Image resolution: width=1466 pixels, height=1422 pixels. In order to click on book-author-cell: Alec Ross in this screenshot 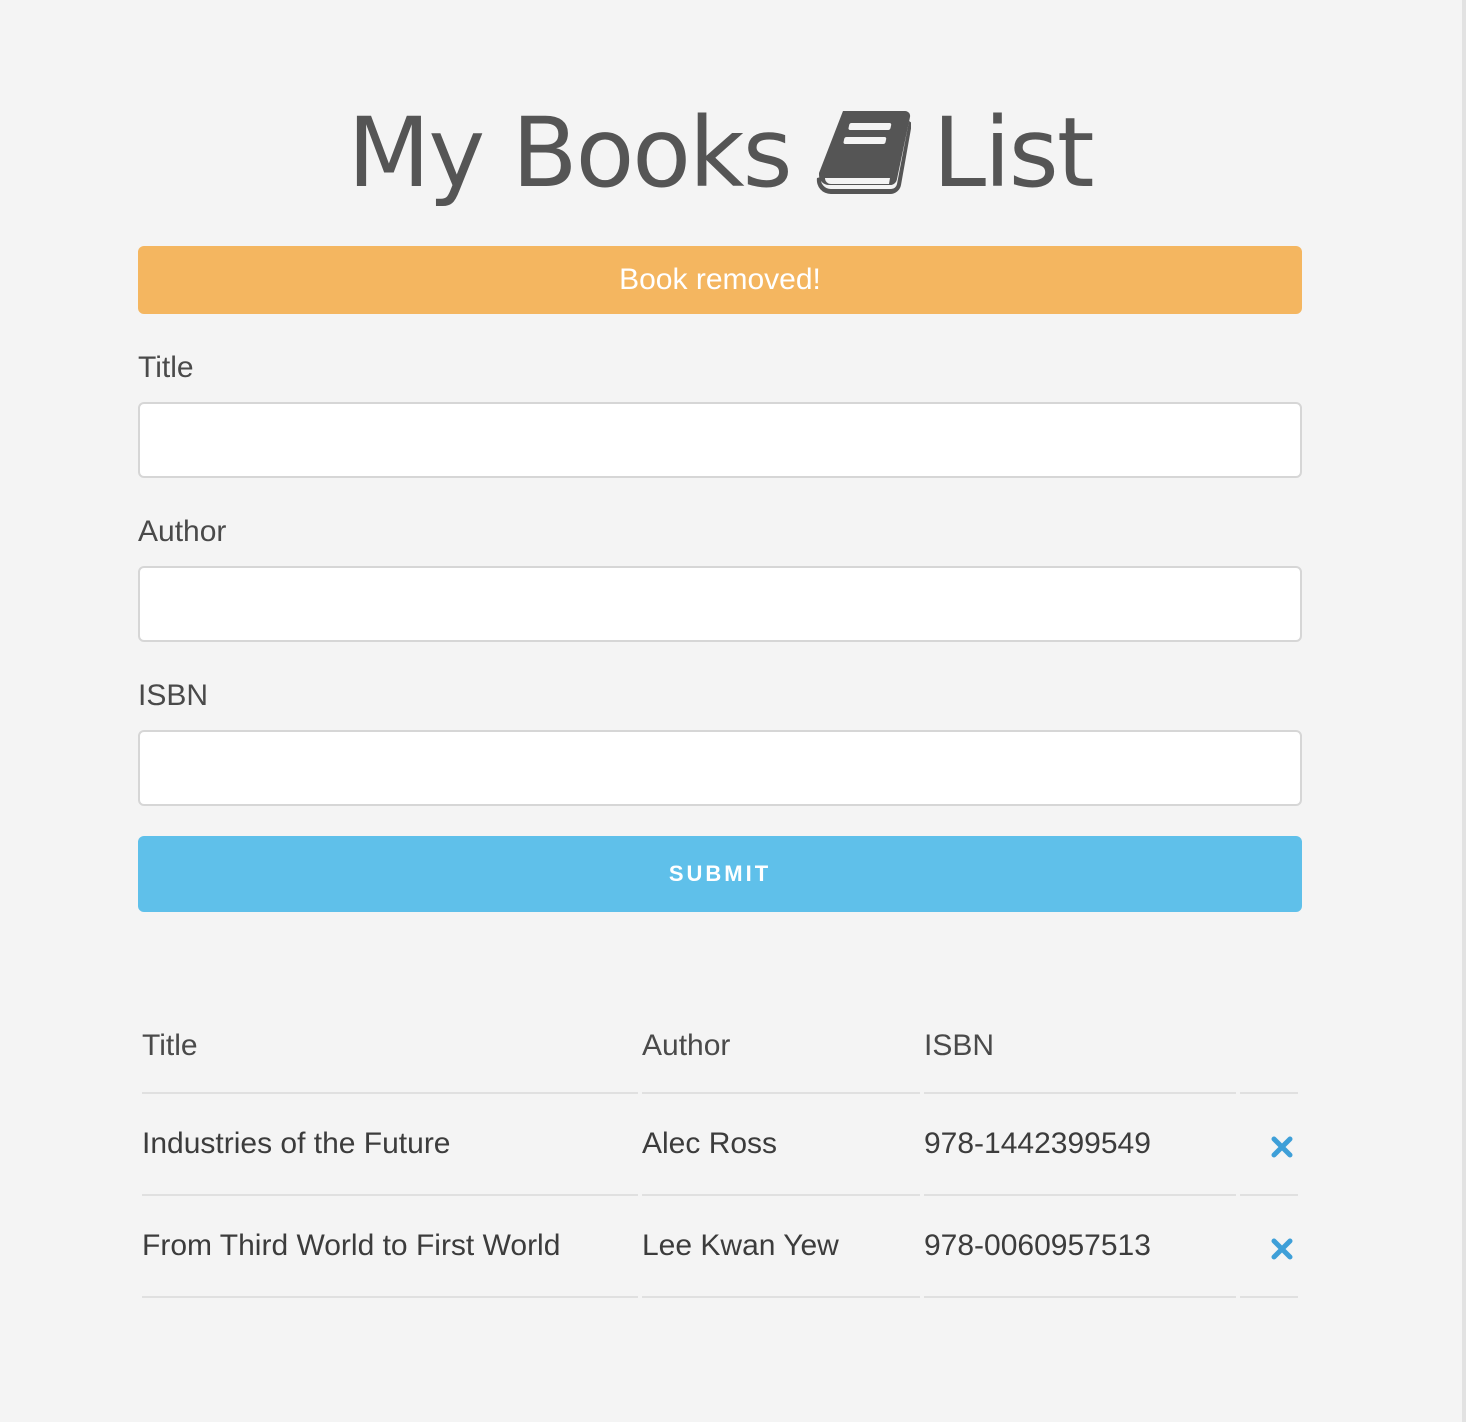, I will do `click(781, 1145)`.